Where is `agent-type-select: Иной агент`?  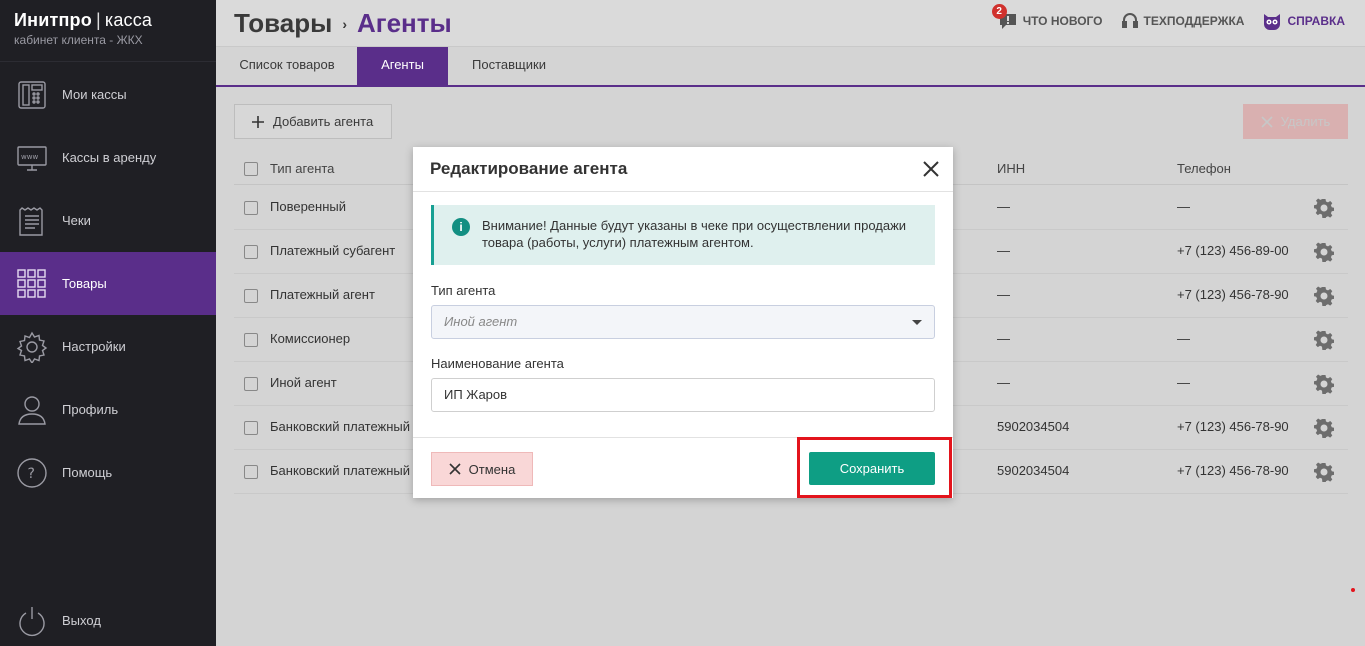
agent-type-select: Иной агент is located at coordinates (683, 322).